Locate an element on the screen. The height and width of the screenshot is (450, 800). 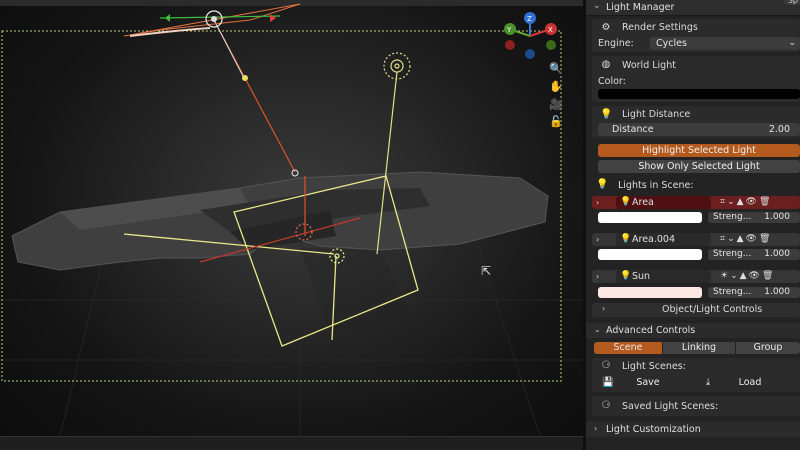
tab-scene: Scene is located at coordinates (628, 348).